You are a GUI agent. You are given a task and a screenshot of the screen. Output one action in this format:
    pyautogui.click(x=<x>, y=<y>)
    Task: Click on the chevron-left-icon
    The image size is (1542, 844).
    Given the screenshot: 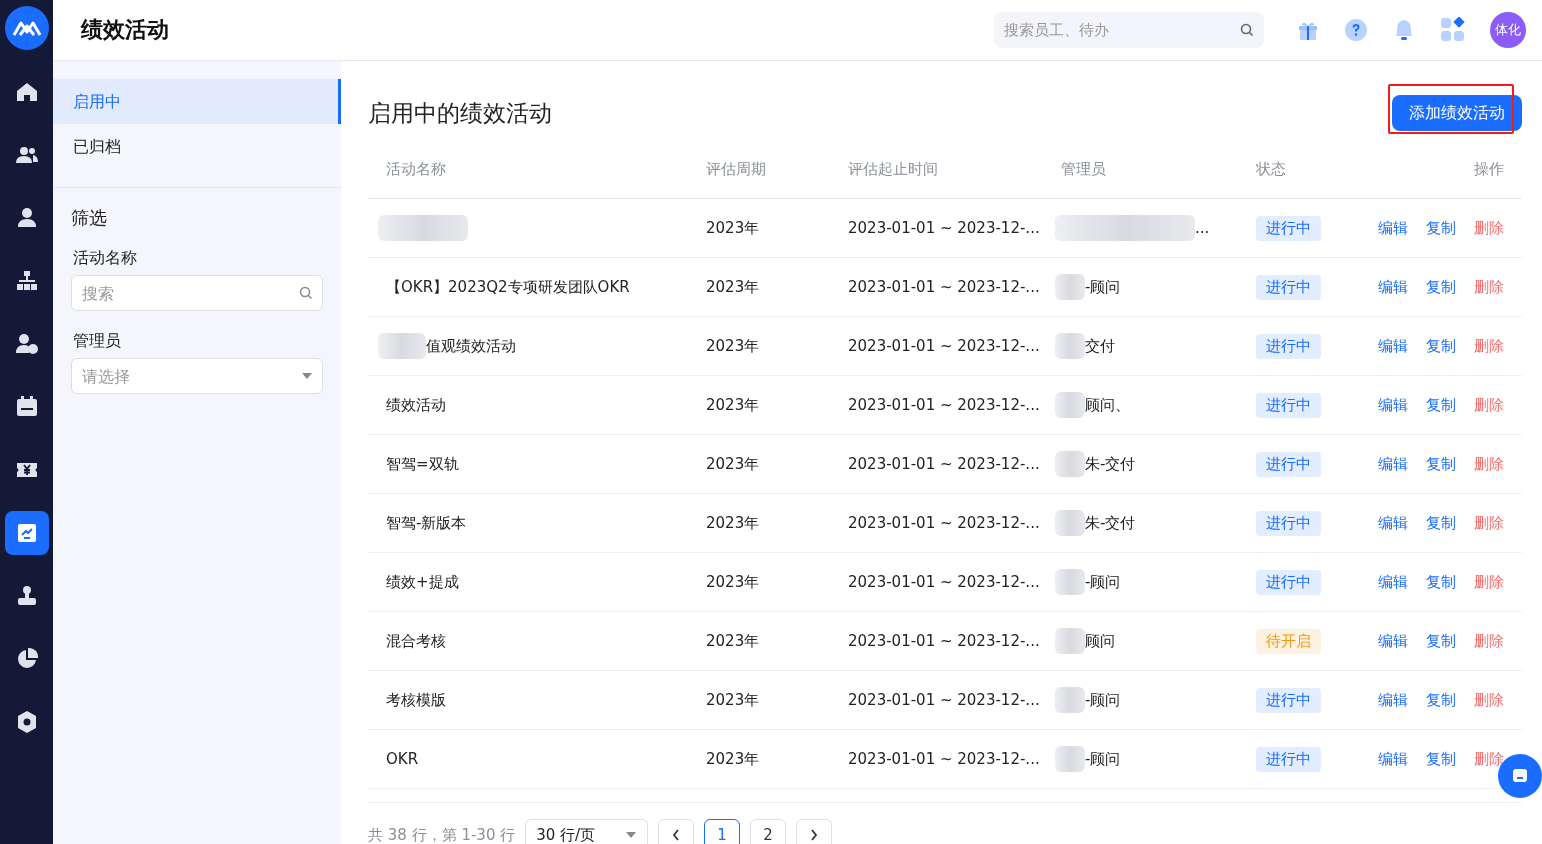 What is the action you would take?
    pyautogui.click(x=676, y=835)
    